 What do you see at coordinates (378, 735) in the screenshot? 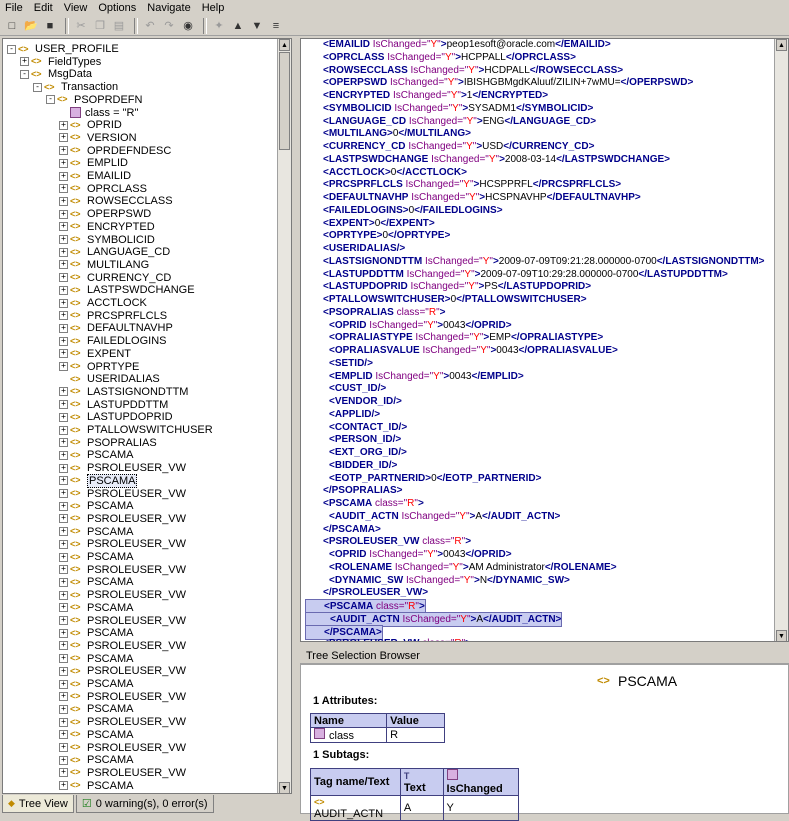
I see `table-row: class R` at bounding box center [378, 735].